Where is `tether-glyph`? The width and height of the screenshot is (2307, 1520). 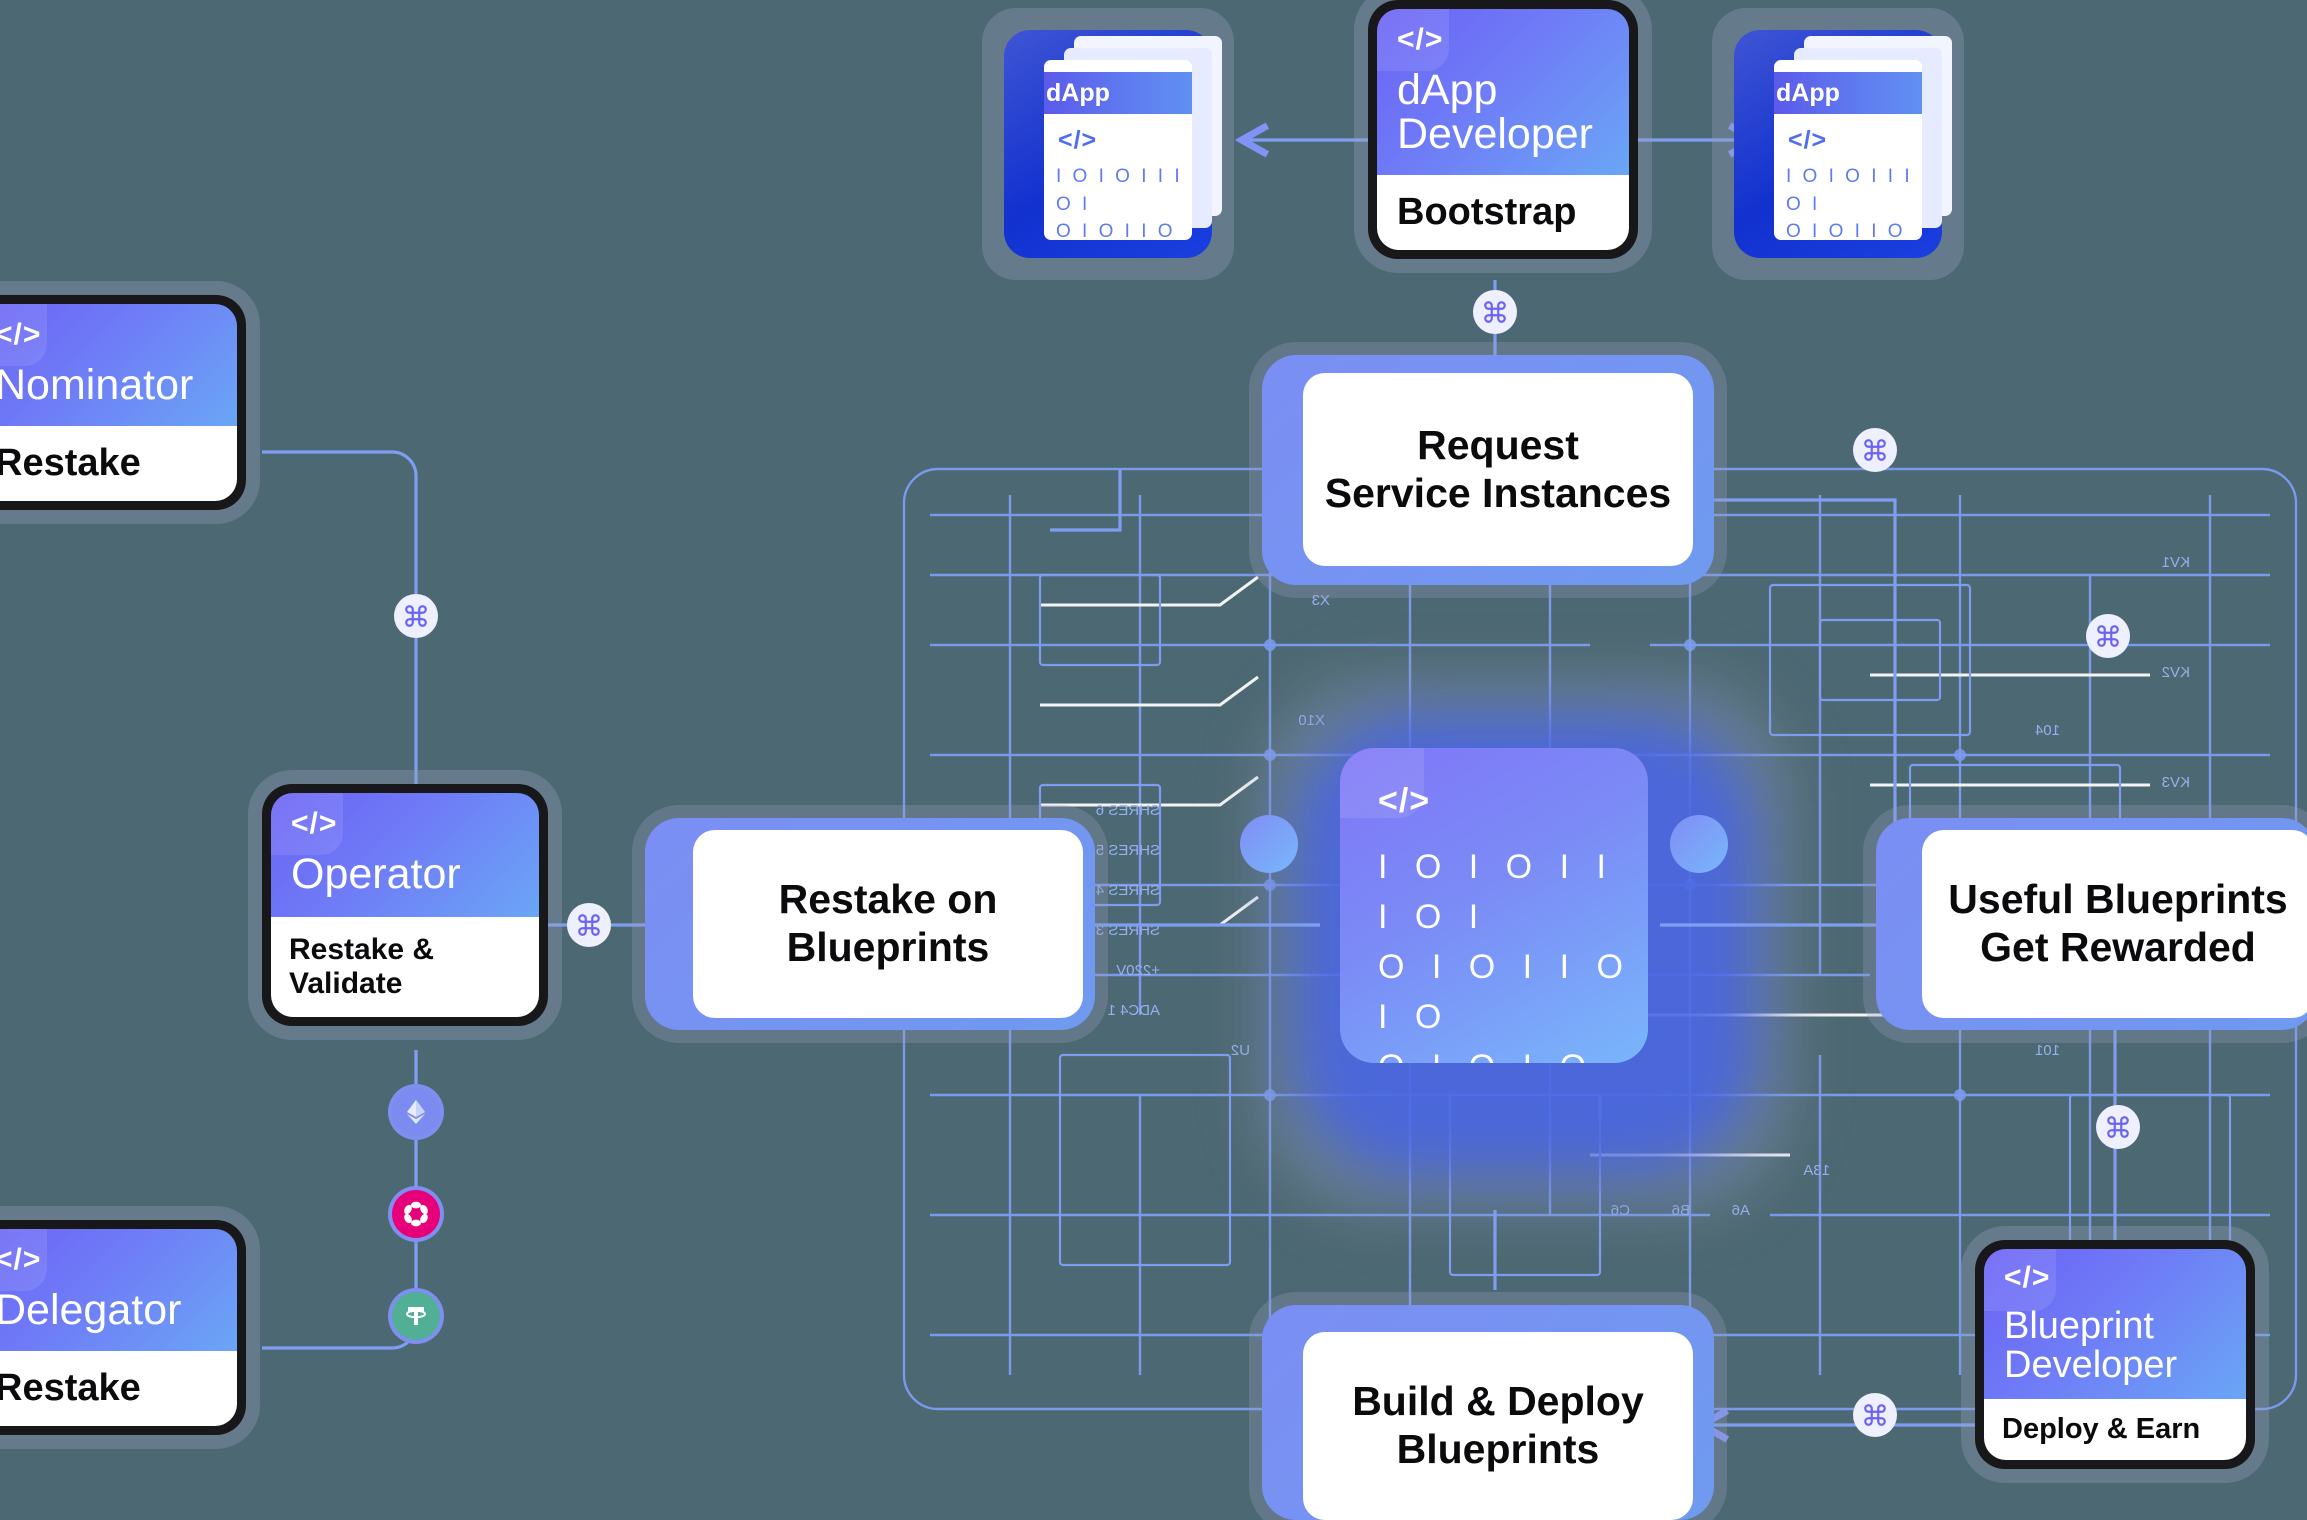
tether-glyph is located at coordinates (416, 1316).